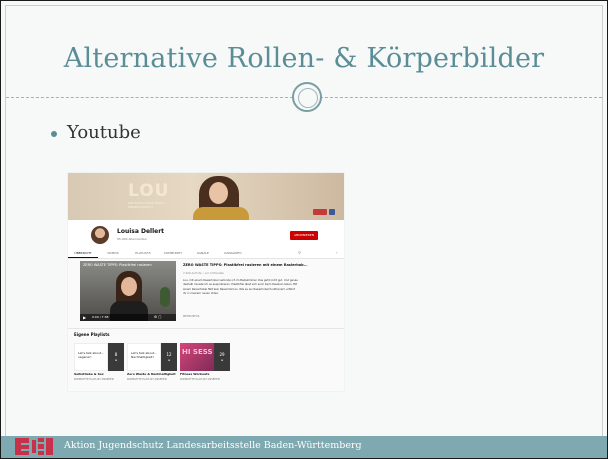  Describe the element at coordinates (54, 133) in the screenshot. I see `bullet-dot-icon` at that location.